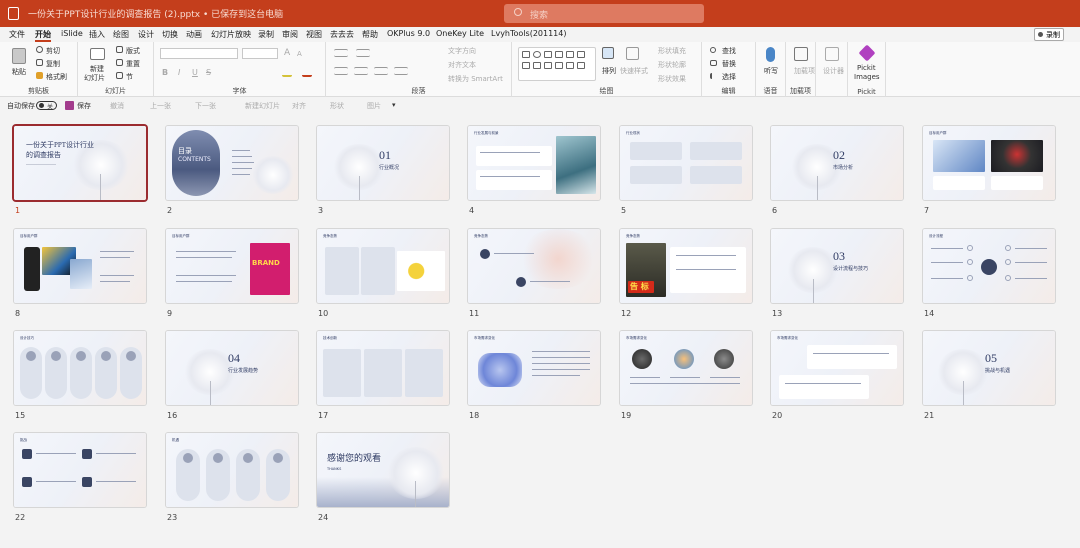 This screenshot has width=1080, height=548. What do you see at coordinates (232, 470) in the screenshot?
I see `slide-thumbnail-23: 机遇` at bounding box center [232, 470].